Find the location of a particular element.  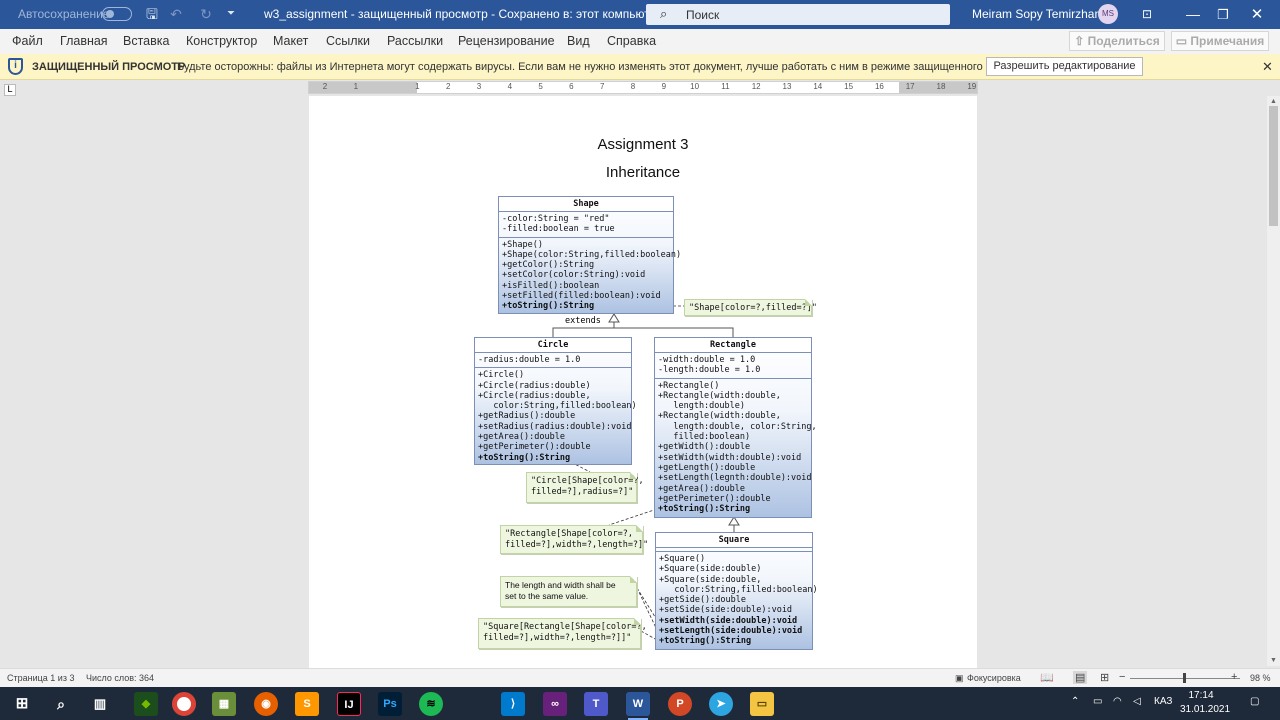

enable-editing-button: Разрешить редактирование is located at coordinates (1064, 66).